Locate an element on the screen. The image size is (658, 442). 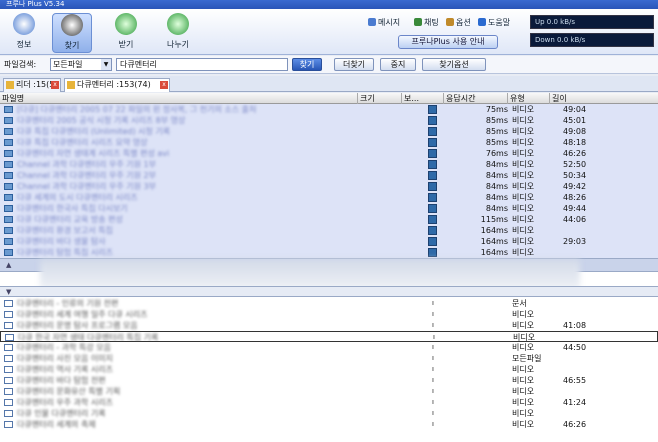
more-search-button: 더찾기 is located at coordinates (354, 64).